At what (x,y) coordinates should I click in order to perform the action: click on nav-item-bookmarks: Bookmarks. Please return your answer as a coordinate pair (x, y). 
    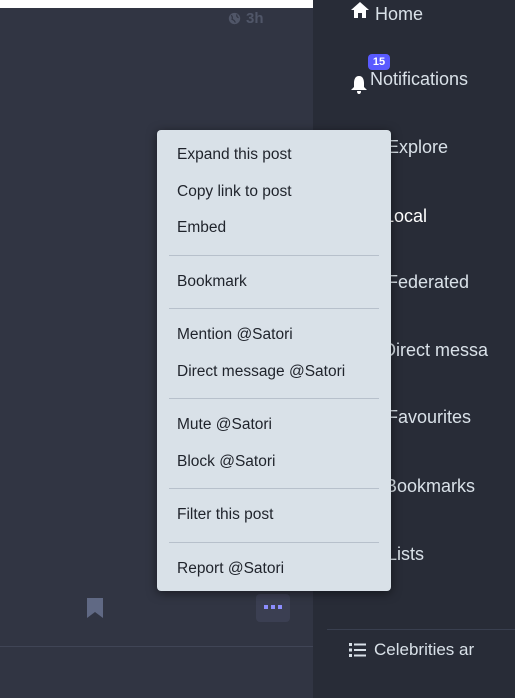
    Looking at the image, I should click on (430, 486).